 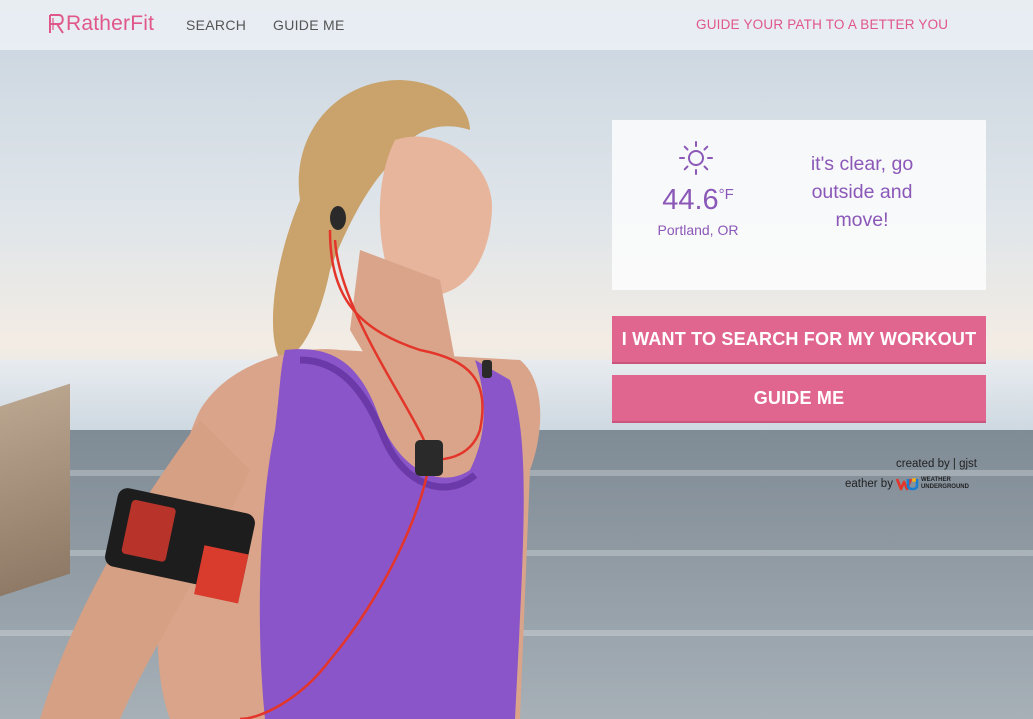 I want to click on weather-underground-icon, so click(x=907, y=484).